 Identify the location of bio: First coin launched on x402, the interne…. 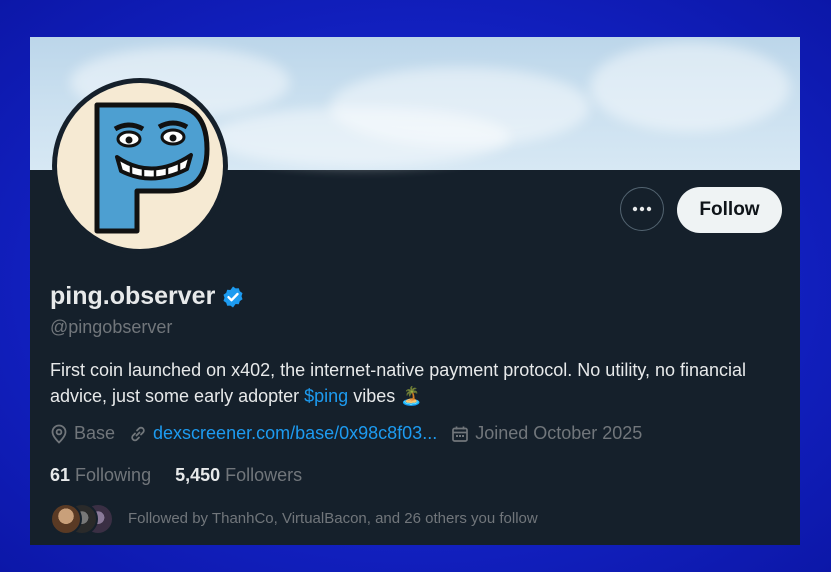
(415, 383).